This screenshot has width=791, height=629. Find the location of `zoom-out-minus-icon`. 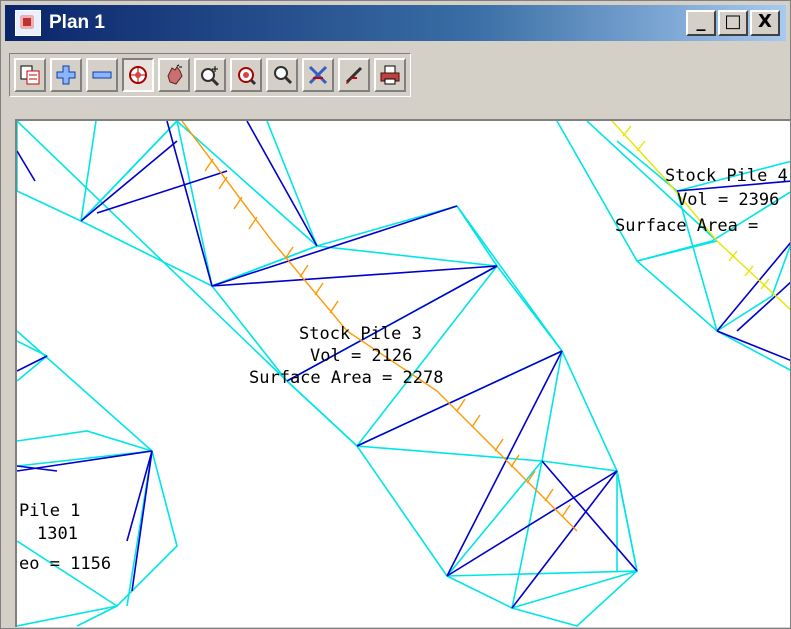

zoom-out-minus-icon is located at coordinates (102, 75).